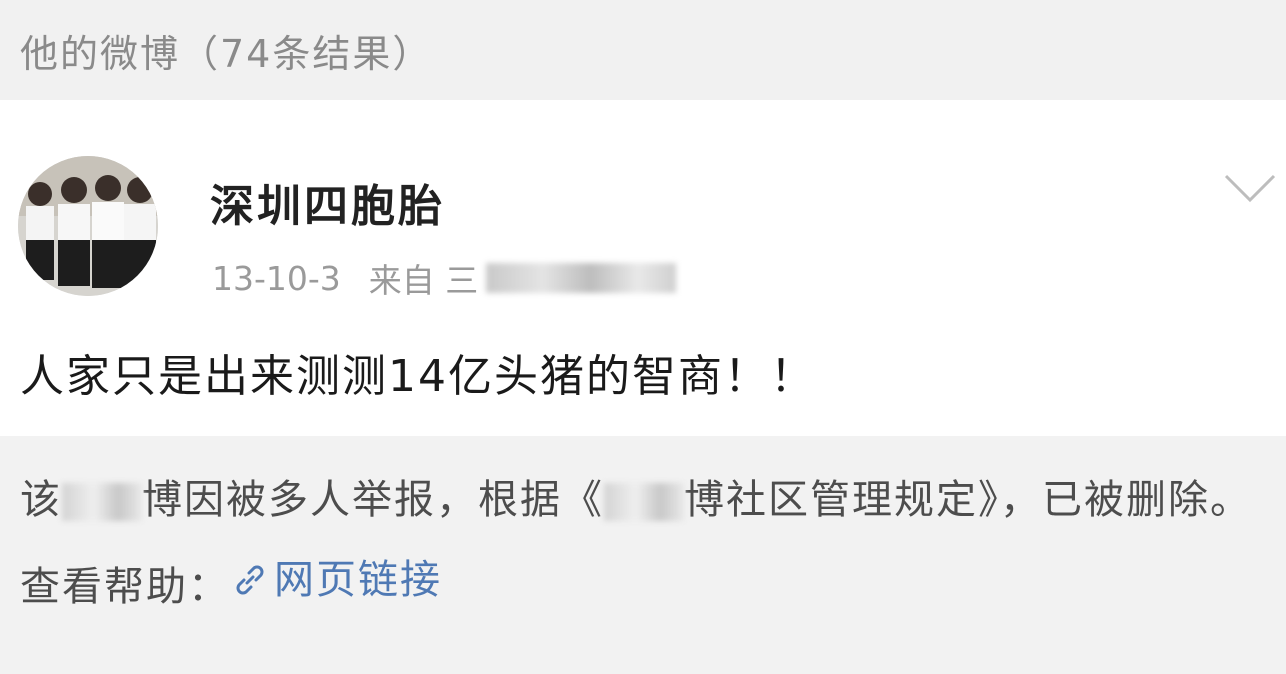  What do you see at coordinates (418, 376) in the screenshot?
I see `post-text: 人家只是出来测测14亿头猪的智商！！` at bounding box center [418, 376].